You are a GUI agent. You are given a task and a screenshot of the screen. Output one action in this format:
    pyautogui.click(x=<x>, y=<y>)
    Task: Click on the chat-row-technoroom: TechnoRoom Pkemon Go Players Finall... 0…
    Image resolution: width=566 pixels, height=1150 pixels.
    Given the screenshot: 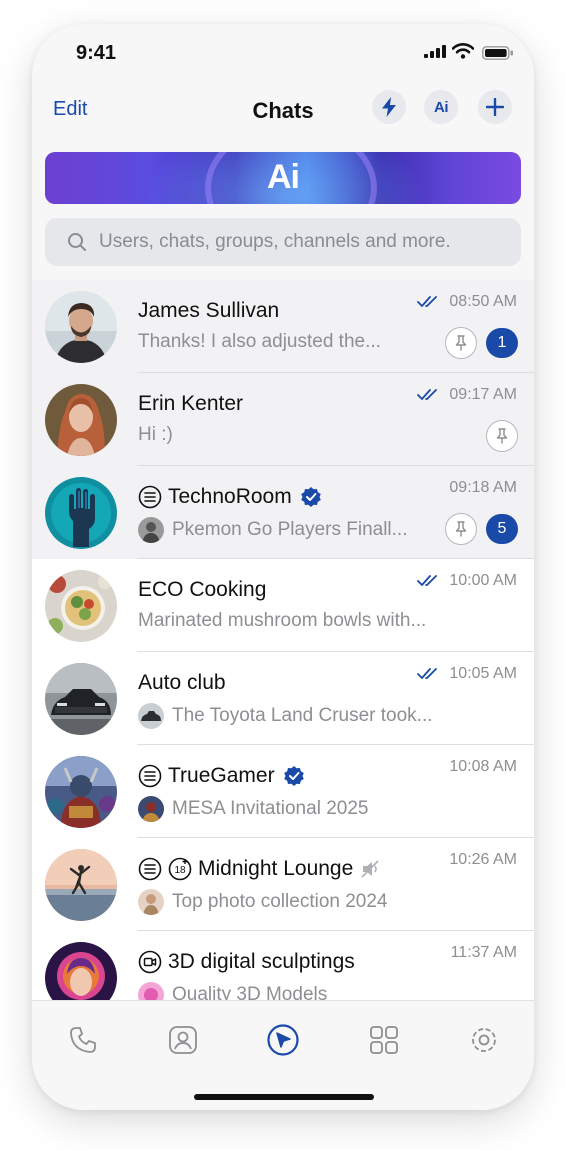 What is the action you would take?
    pyautogui.click(x=283, y=512)
    